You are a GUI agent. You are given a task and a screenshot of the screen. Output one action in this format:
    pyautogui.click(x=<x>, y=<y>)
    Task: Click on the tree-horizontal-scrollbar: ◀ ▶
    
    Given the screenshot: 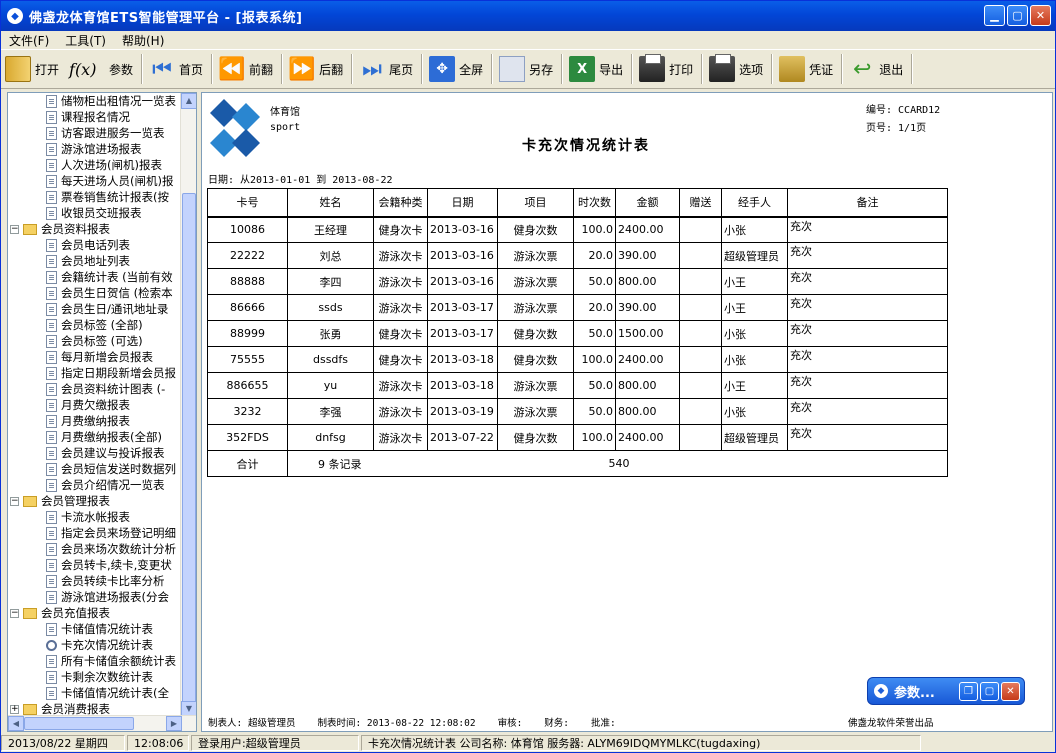 What is the action you would take?
    pyautogui.click(x=102, y=723)
    